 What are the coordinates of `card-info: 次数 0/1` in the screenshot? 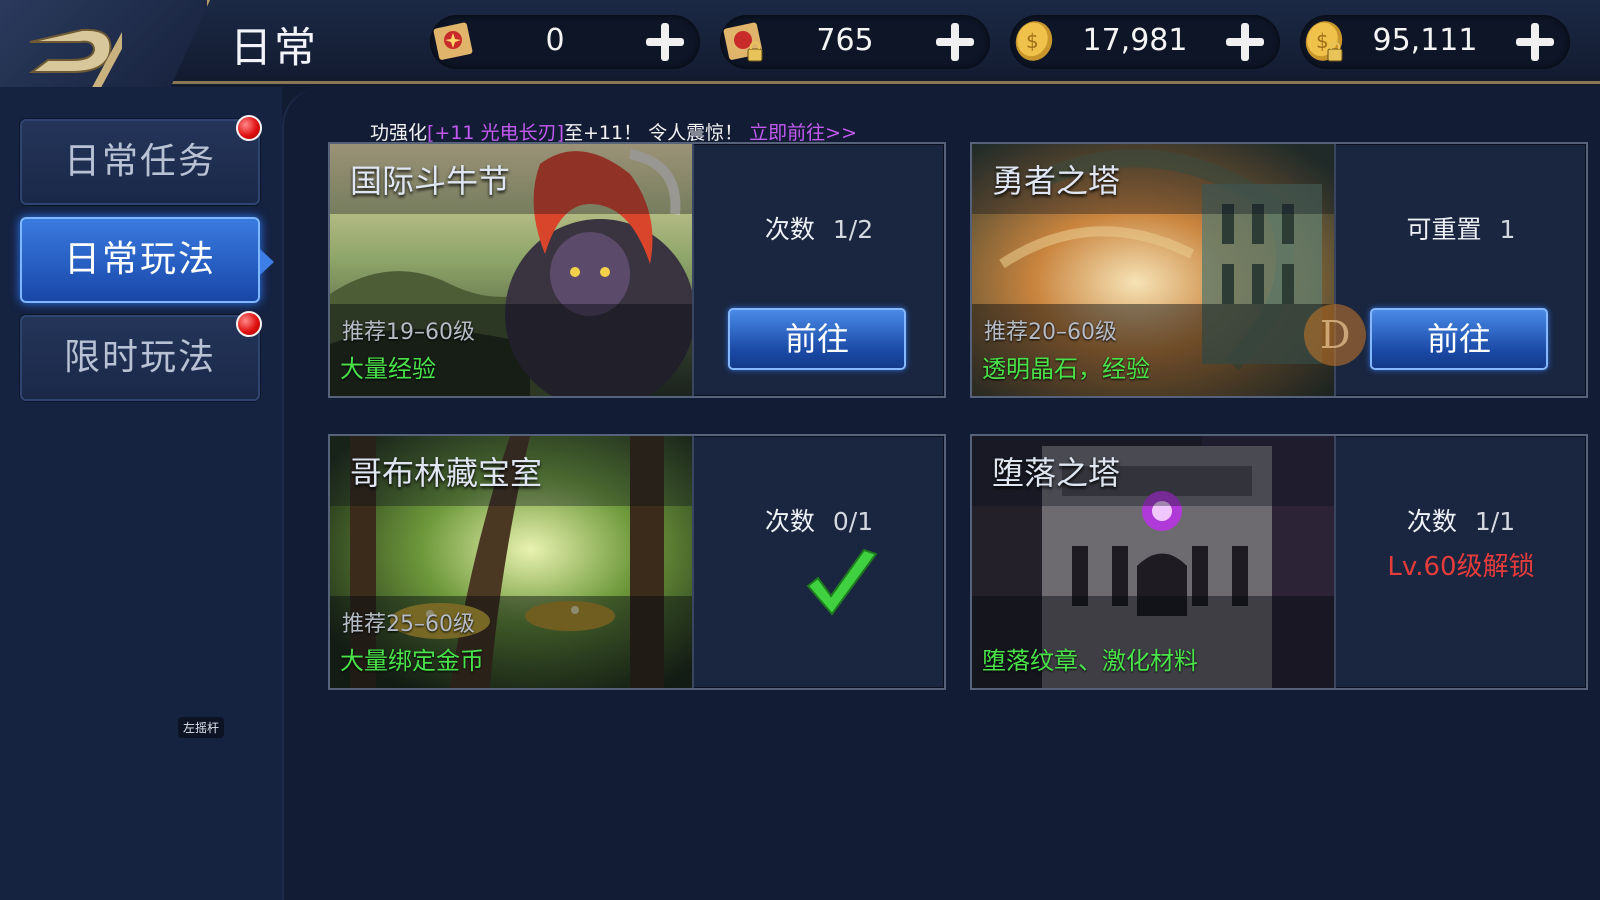 It's located at (819, 562).